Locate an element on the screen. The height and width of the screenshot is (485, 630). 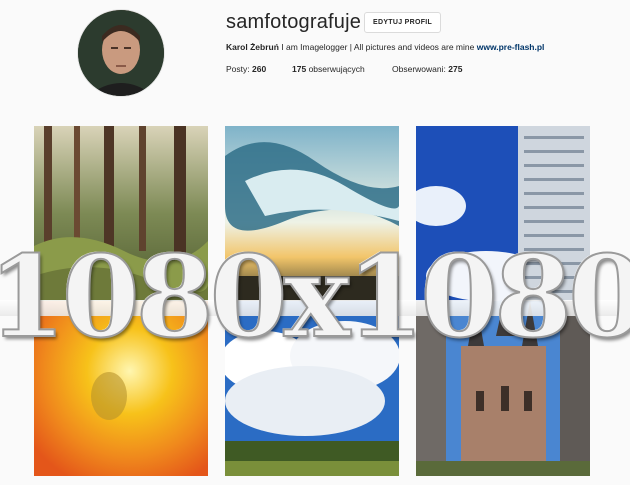
posts-count: Posty: 260 is located at coordinates (246, 69).